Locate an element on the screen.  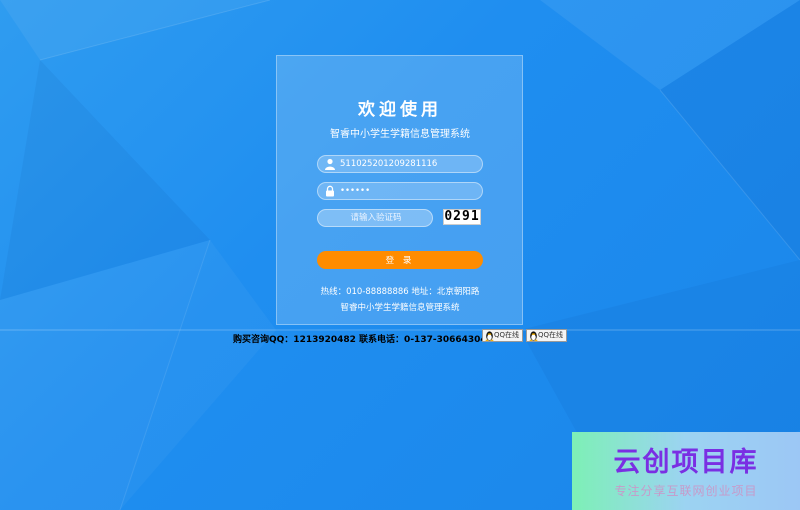
qq-online-button-1: QQ在线 is located at coordinates (502, 335).